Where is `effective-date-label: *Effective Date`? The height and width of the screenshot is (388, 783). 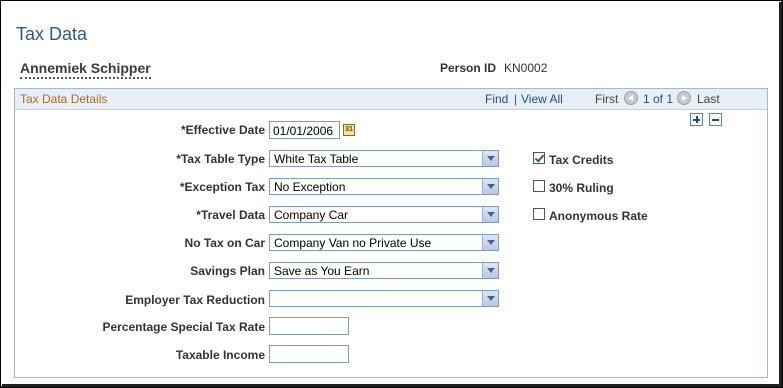
effective-date-label: *Effective Date is located at coordinates (222, 130).